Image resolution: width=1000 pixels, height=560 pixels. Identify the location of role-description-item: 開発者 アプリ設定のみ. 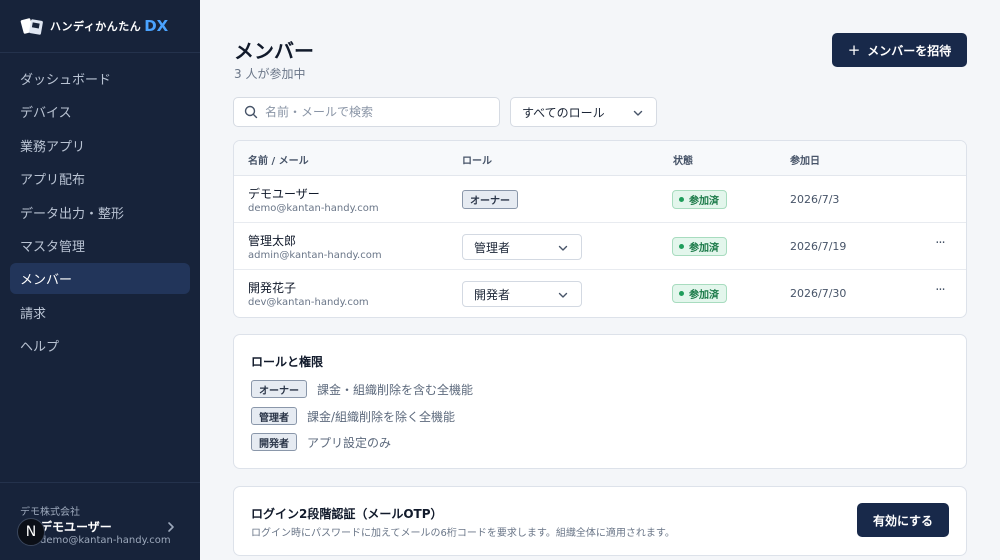
(321, 442).